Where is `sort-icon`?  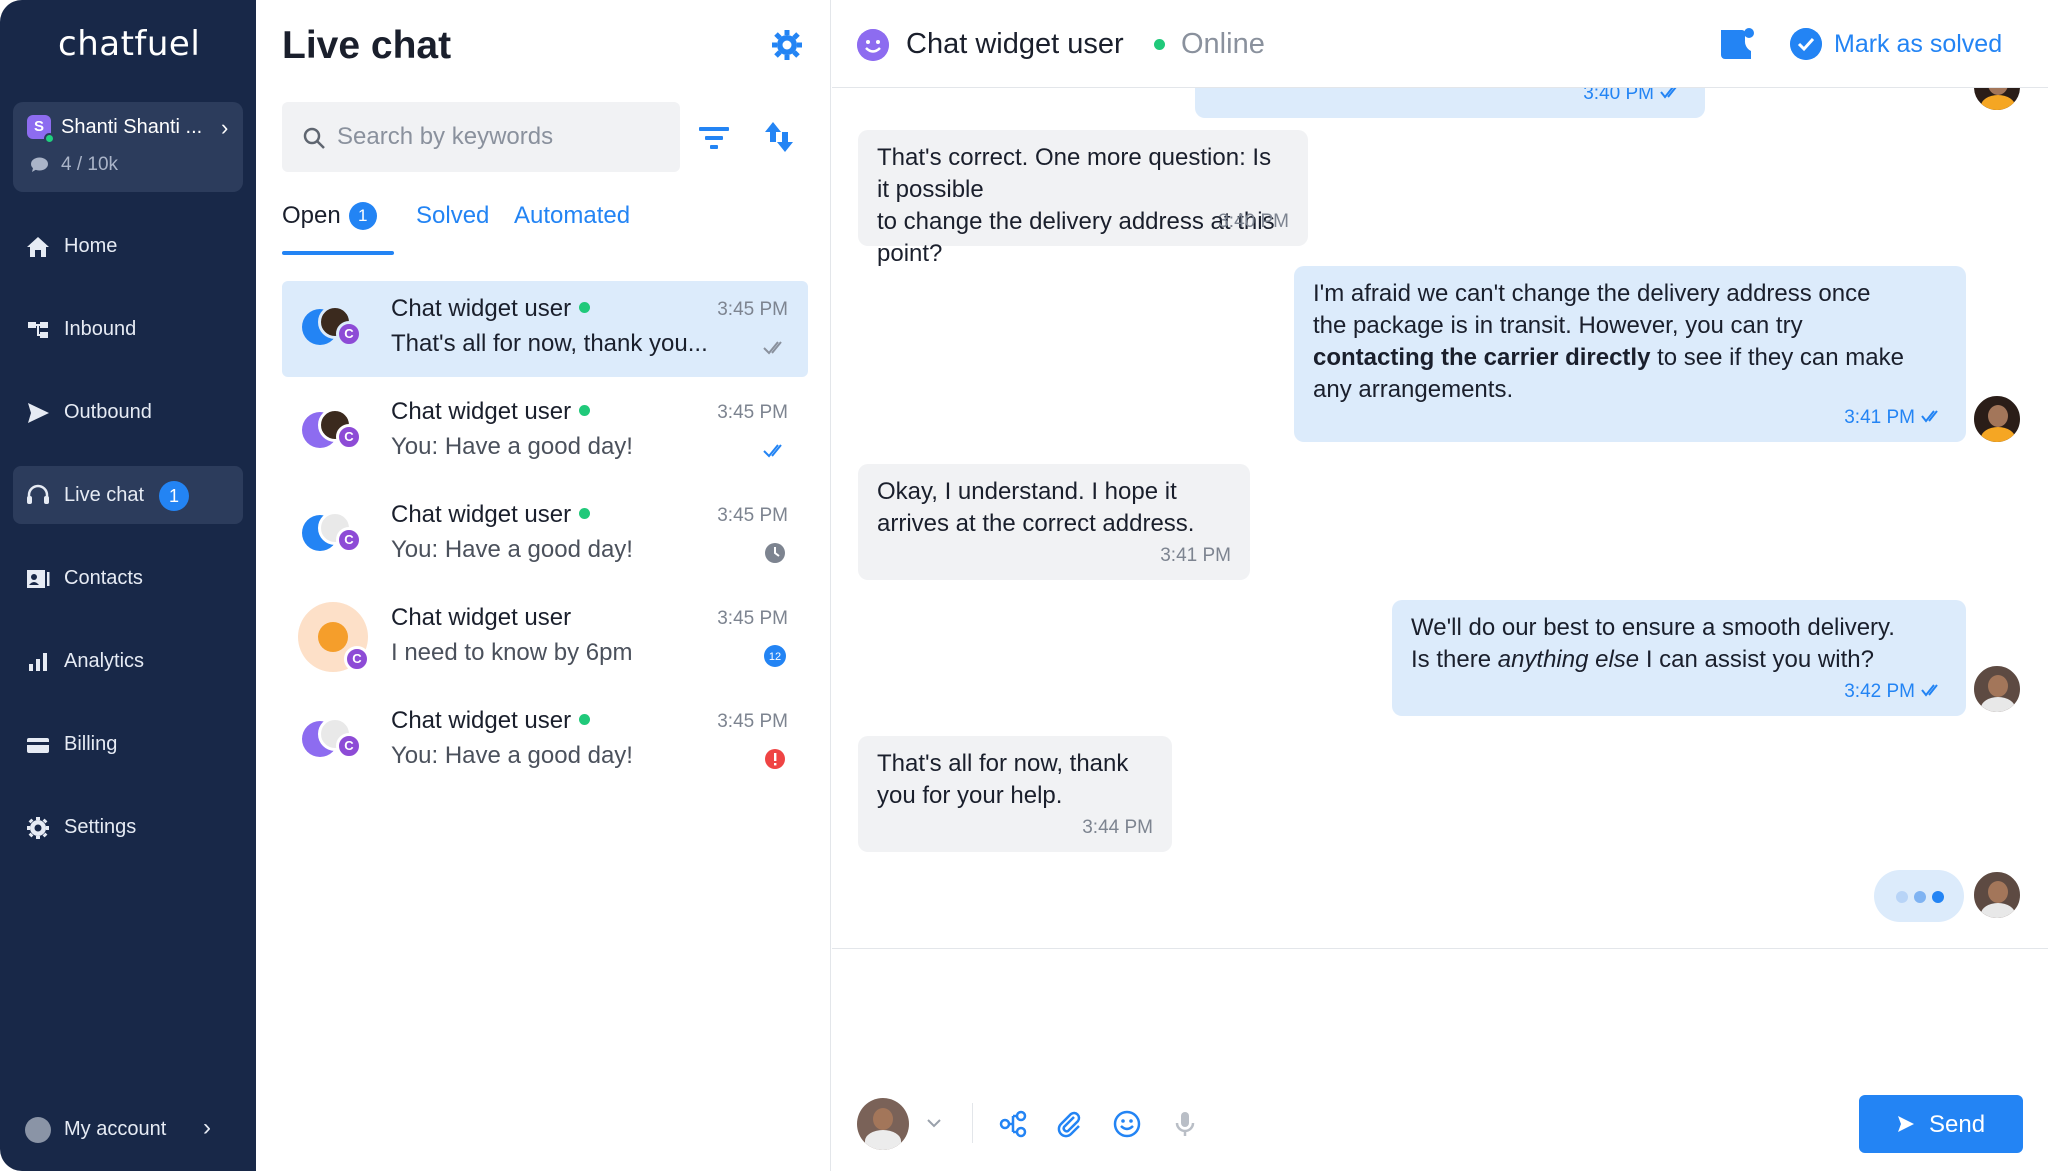 sort-icon is located at coordinates (779, 137).